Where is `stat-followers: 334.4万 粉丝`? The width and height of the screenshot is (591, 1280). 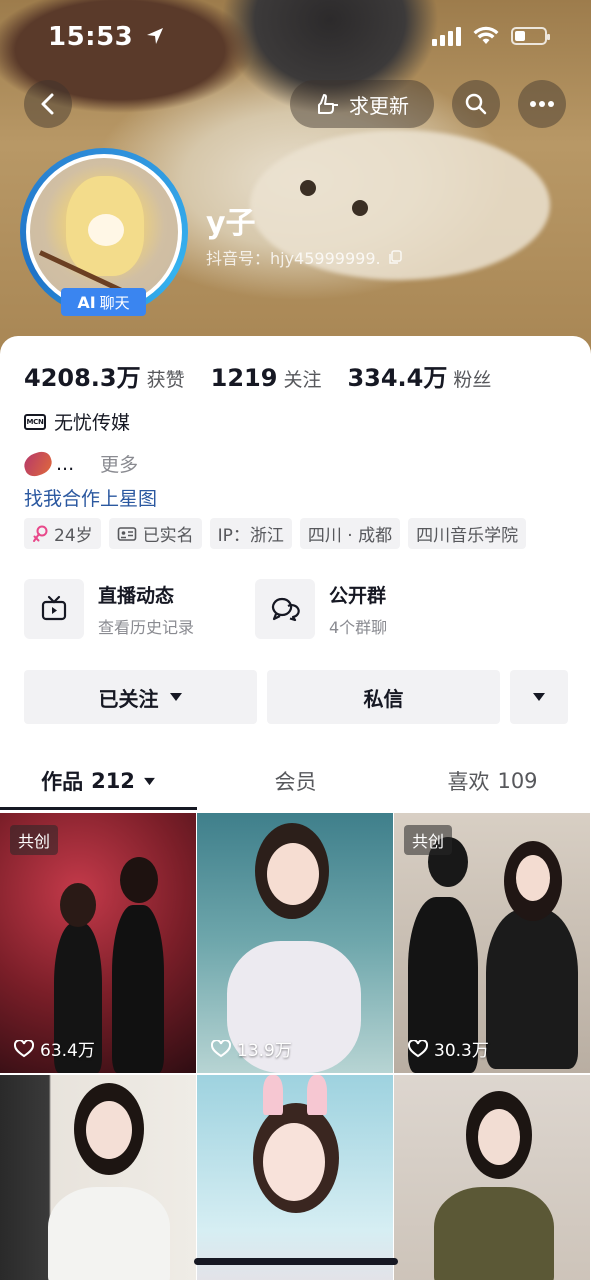 stat-followers: 334.4万 粉丝 is located at coordinates (419, 375).